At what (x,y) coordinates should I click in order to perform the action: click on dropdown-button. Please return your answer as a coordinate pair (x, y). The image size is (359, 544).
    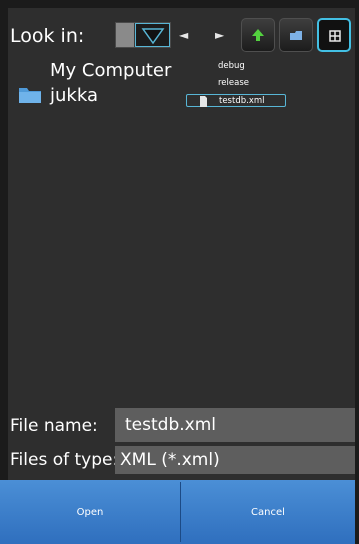
    Looking at the image, I should click on (152, 35).